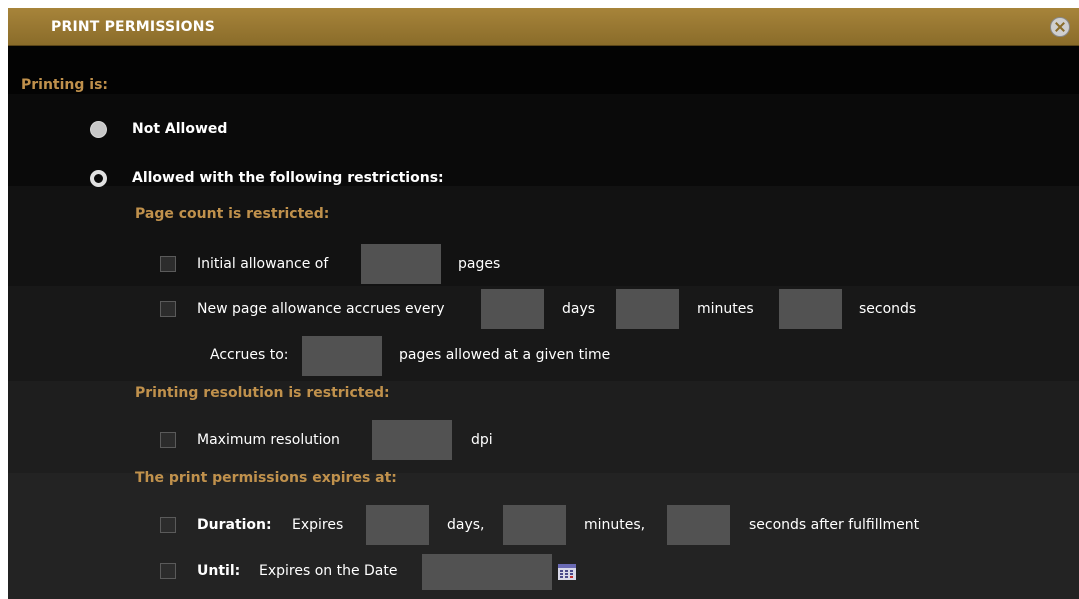 This screenshot has height=599, width=1079. I want to click on accrues-to-unit: pages allowed at a given time, so click(505, 355).